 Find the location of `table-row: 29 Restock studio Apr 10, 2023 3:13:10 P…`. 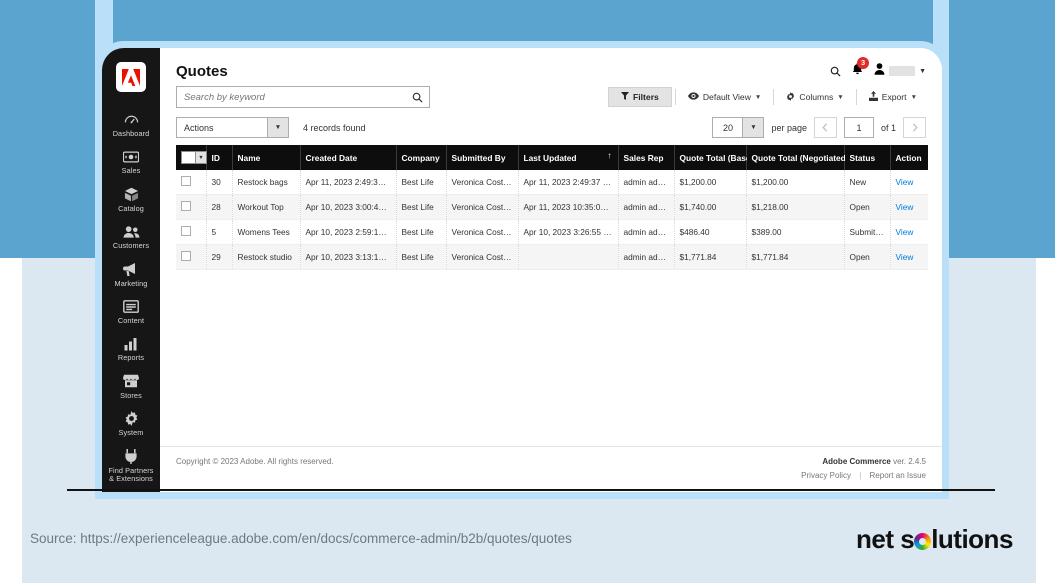

table-row: 29 Restock studio Apr 10, 2023 3:13:10 P… is located at coordinates (552, 257).